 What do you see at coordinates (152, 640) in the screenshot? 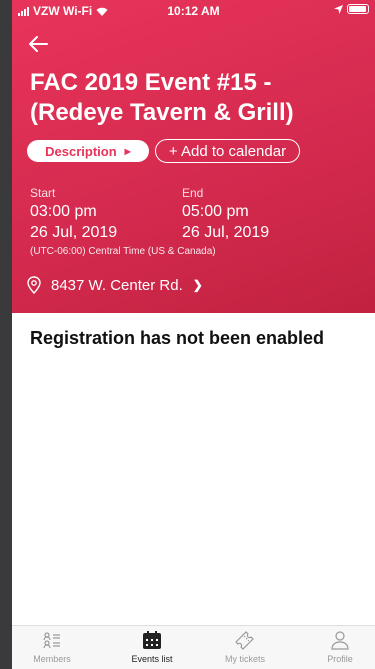
I see `calendar-icon` at bounding box center [152, 640].